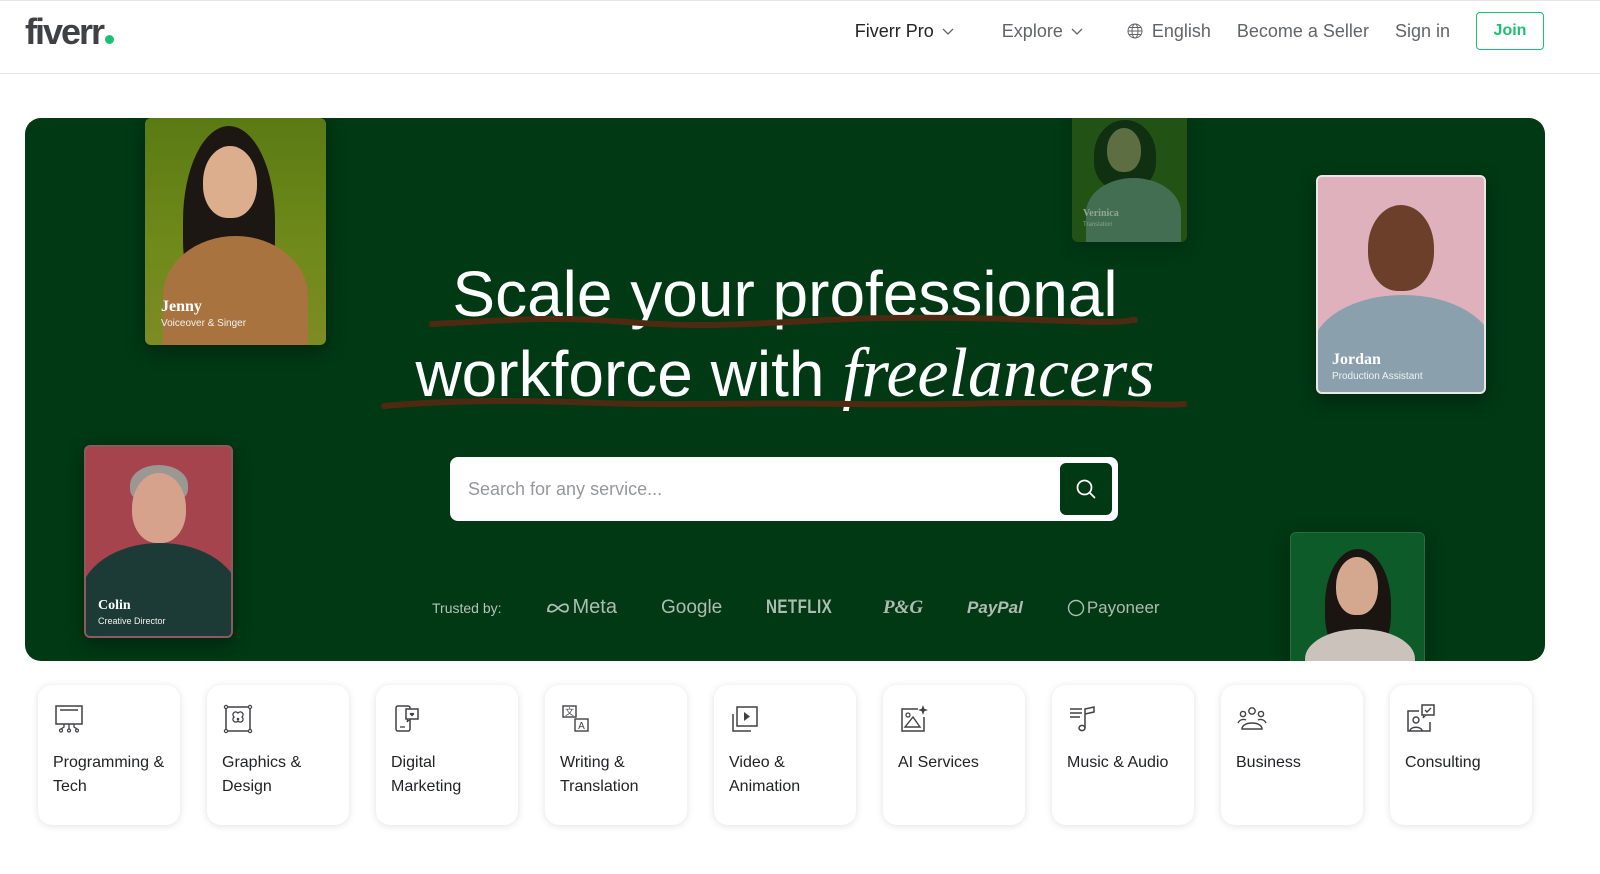  What do you see at coordinates (1360, 645) in the screenshot?
I see `body-shape` at bounding box center [1360, 645].